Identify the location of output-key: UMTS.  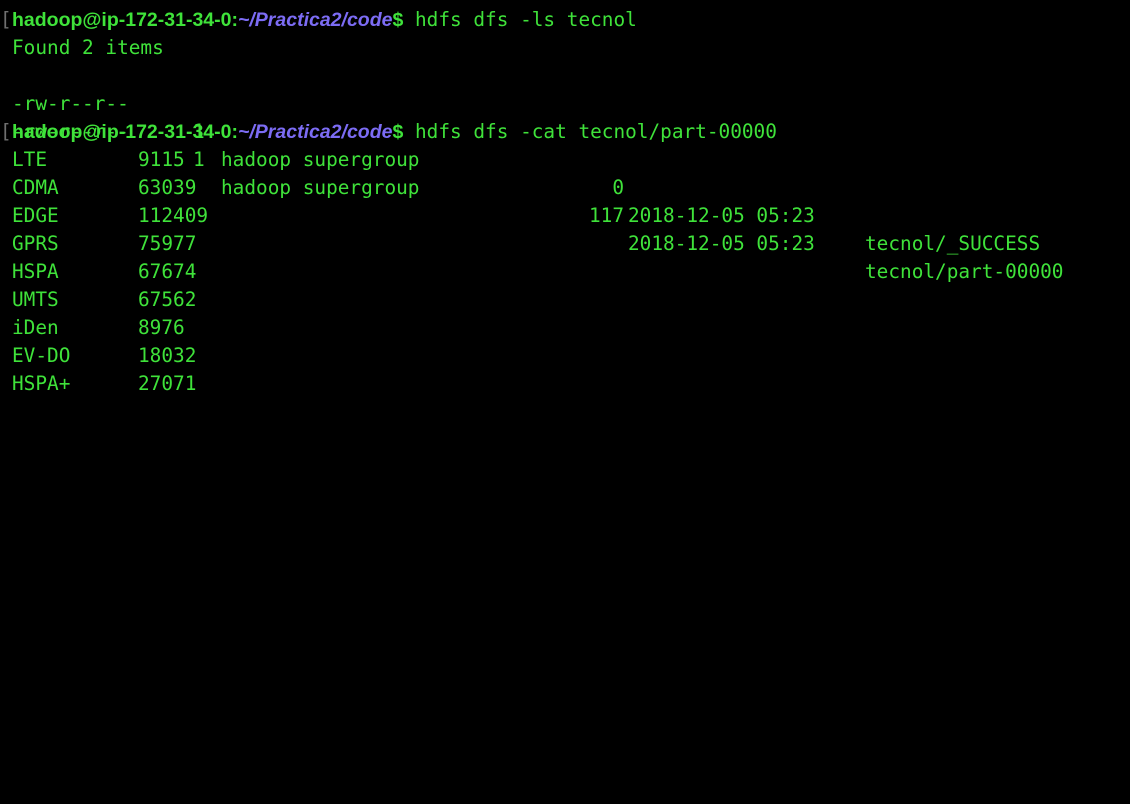
(35, 299).